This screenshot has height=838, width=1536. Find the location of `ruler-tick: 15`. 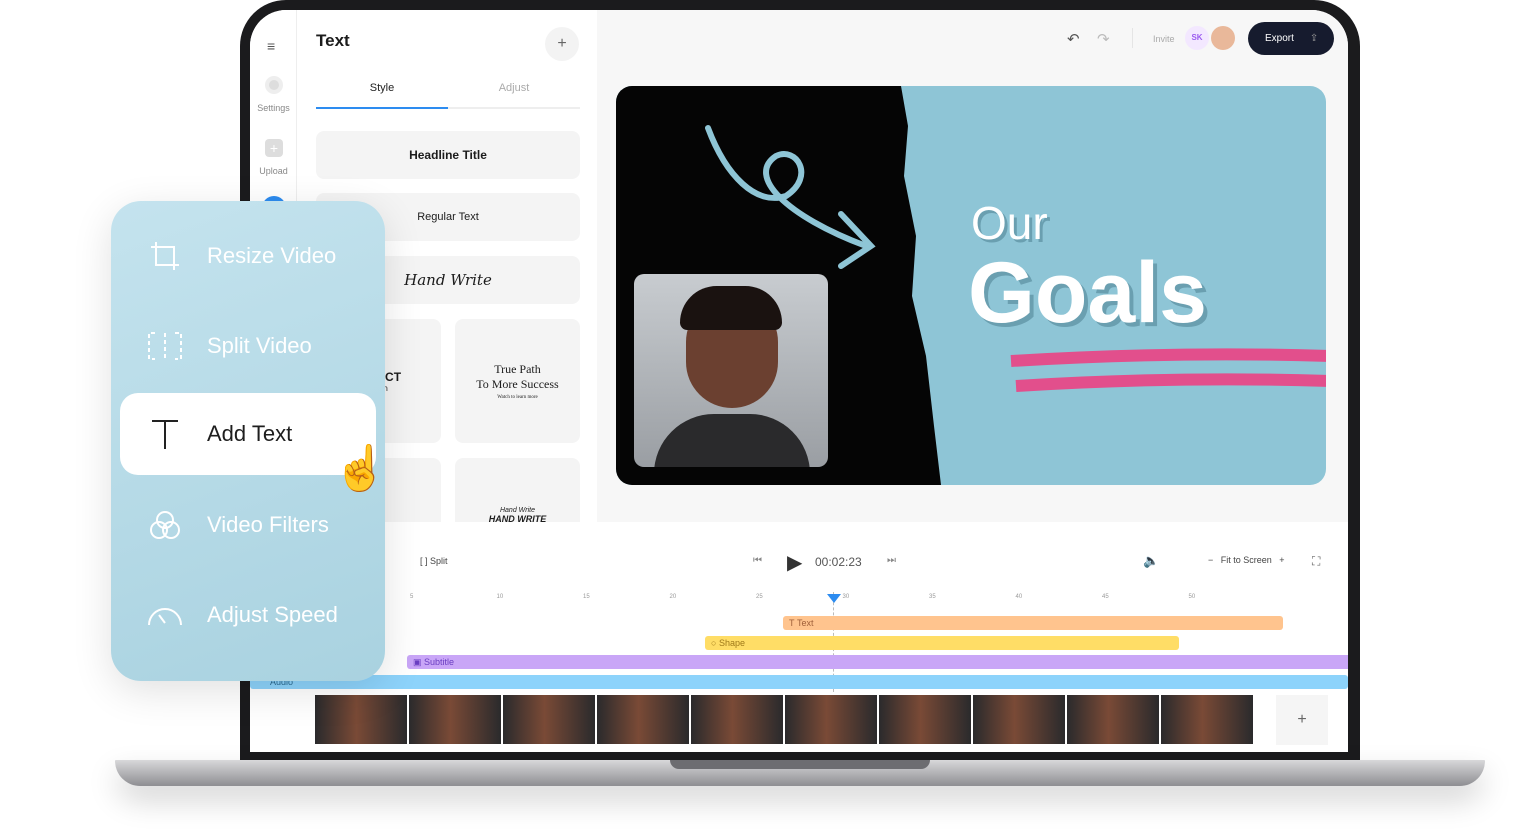

ruler-tick: 15 is located at coordinates (586, 597).